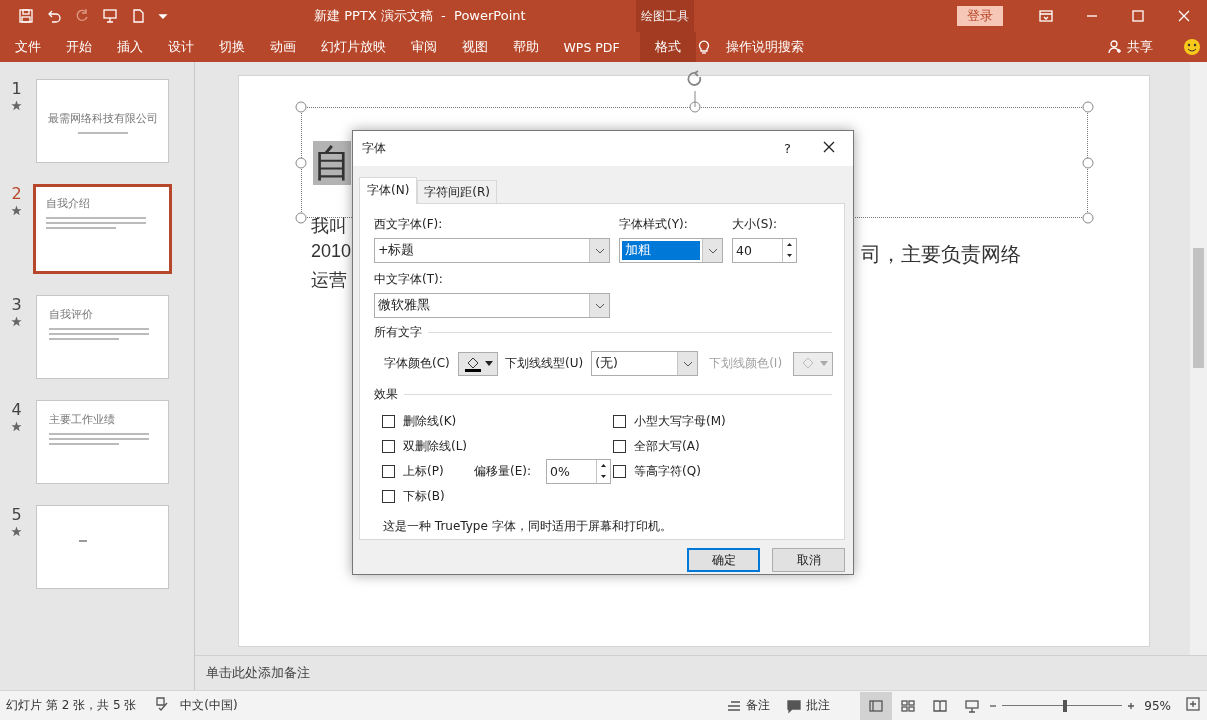  I want to click on field-label: 大小(S):, so click(755, 224).